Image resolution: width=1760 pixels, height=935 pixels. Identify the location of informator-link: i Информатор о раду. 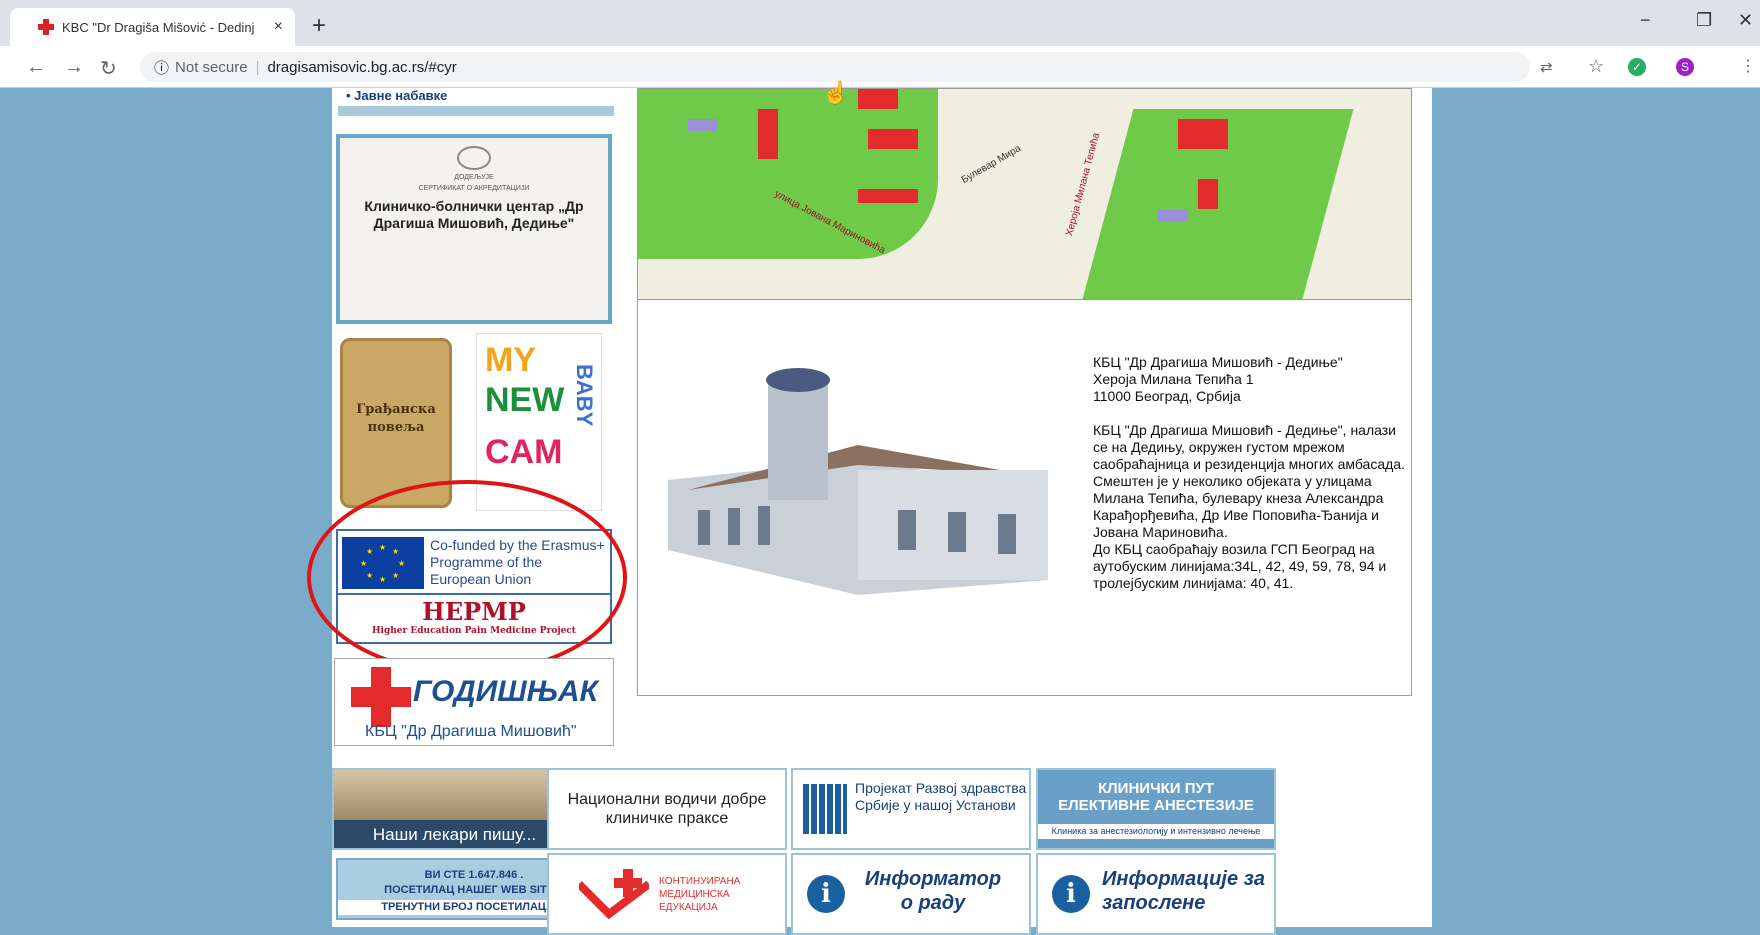
(911, 894).